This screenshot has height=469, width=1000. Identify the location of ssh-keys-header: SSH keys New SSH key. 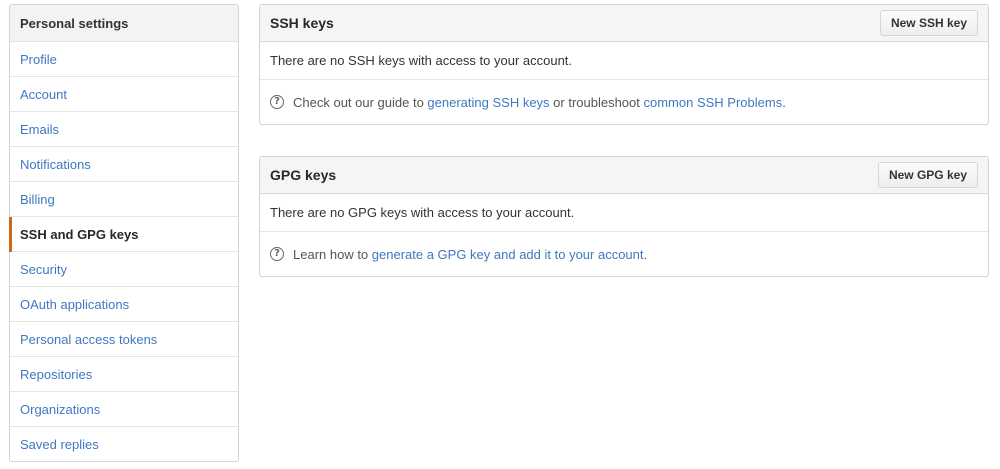
(624, 23).